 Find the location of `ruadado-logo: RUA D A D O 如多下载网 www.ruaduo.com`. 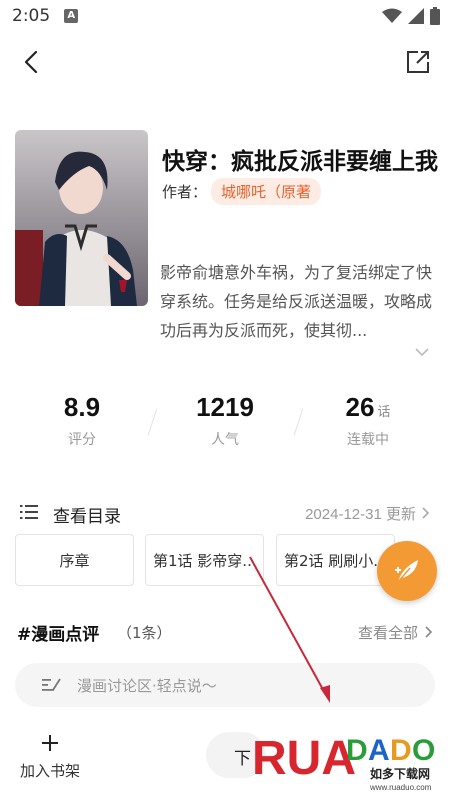

ruadado-logo: RUA D A D O 如多下载网 www.ruaduo.com is located at coordinates (343, 762).